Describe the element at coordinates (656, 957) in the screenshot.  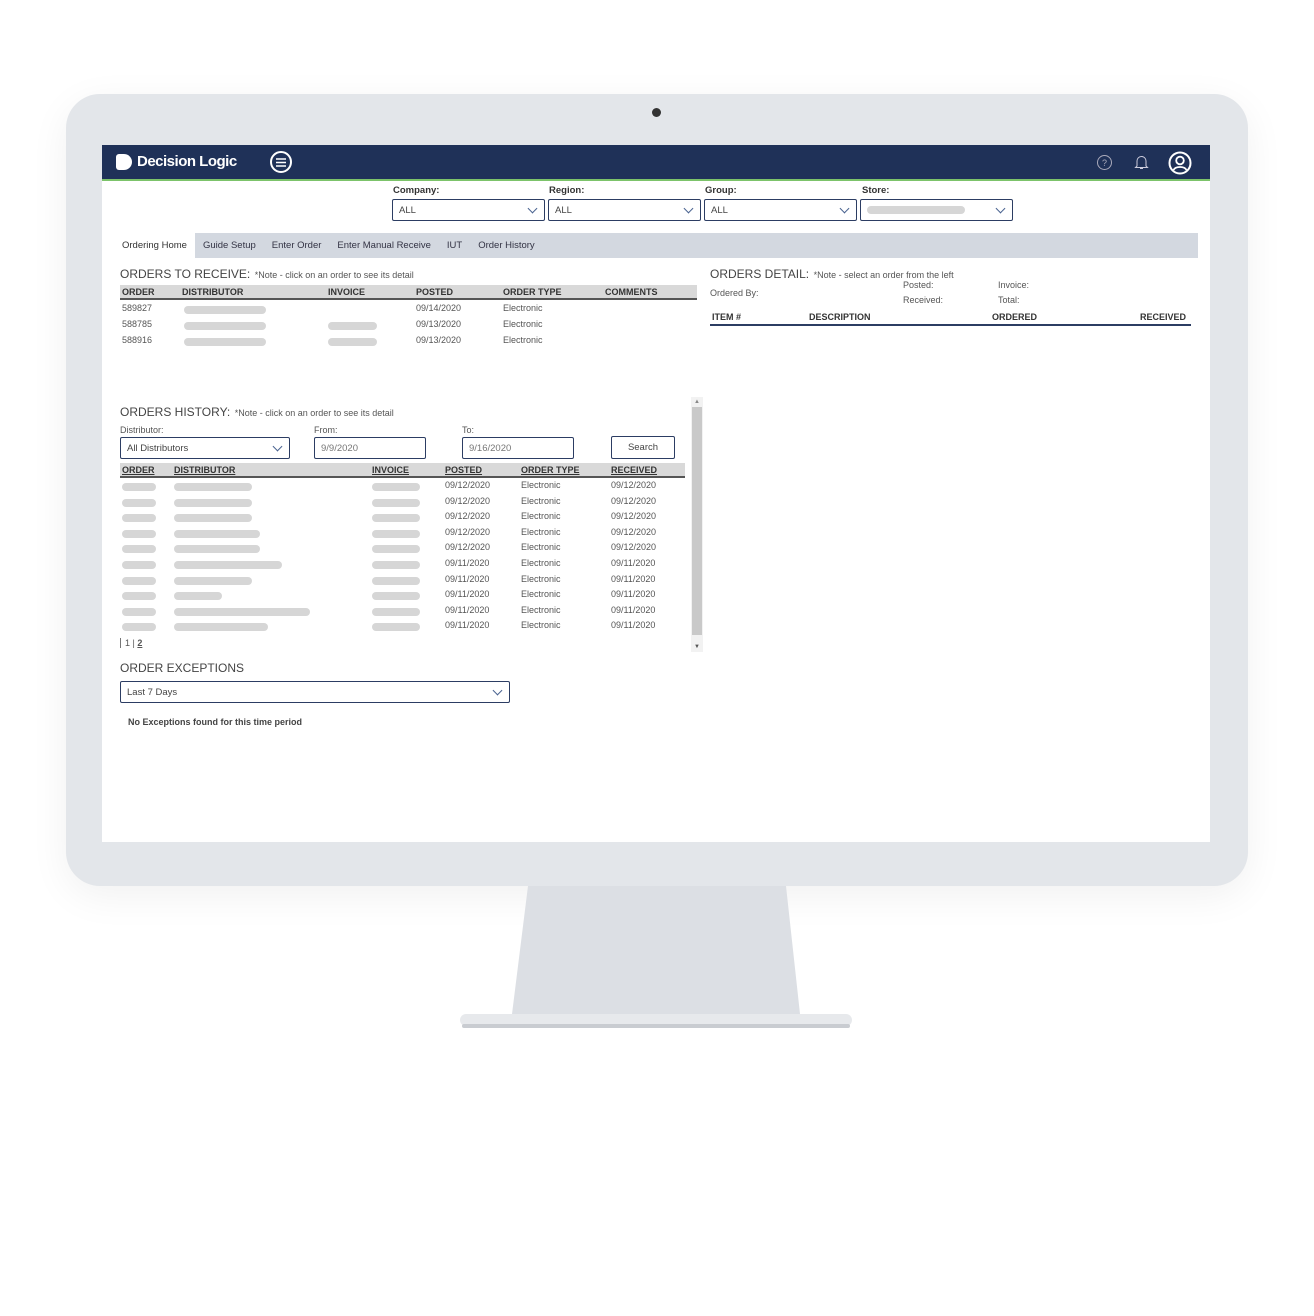
I see `monitor-stand` at that location.